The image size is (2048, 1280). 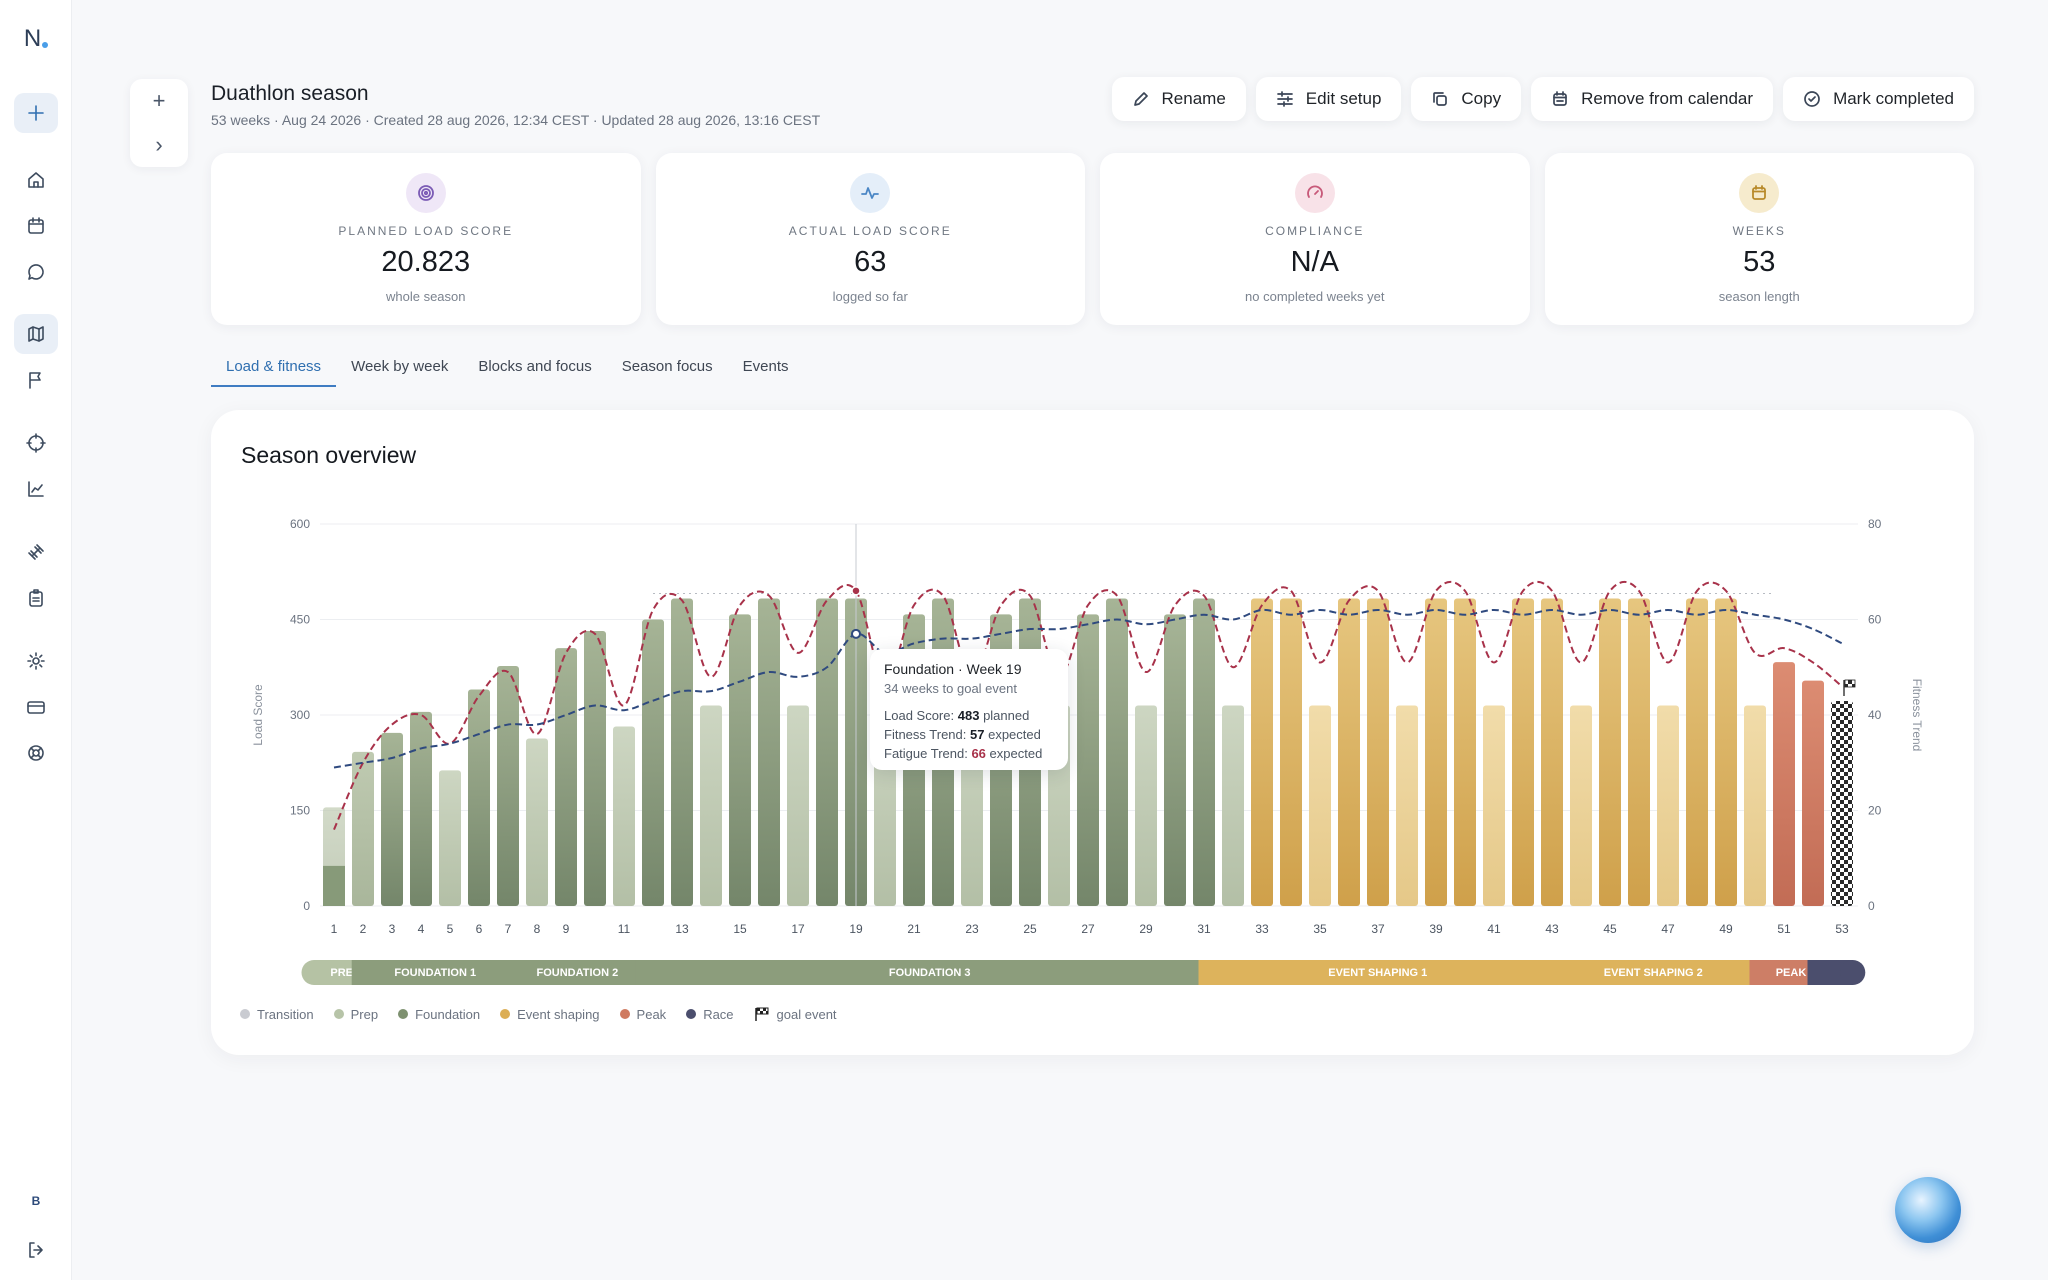 I want to click on legend-label: Peak, so click(x=651, y=1014).